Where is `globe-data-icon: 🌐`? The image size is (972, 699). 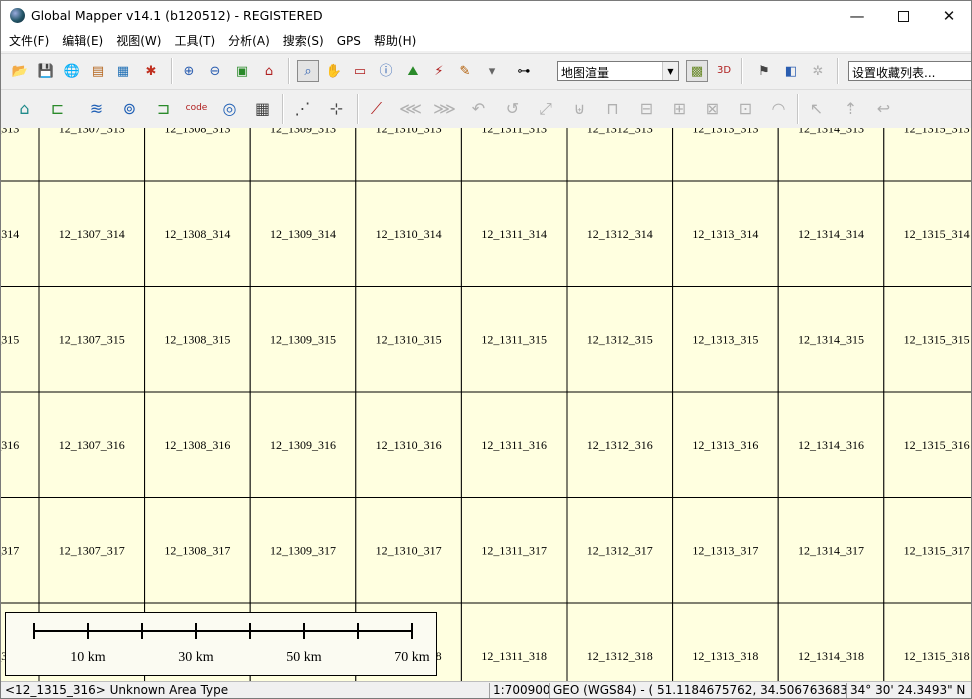
globe-data-icon: 🌐 is located at coordinates (72, 71).